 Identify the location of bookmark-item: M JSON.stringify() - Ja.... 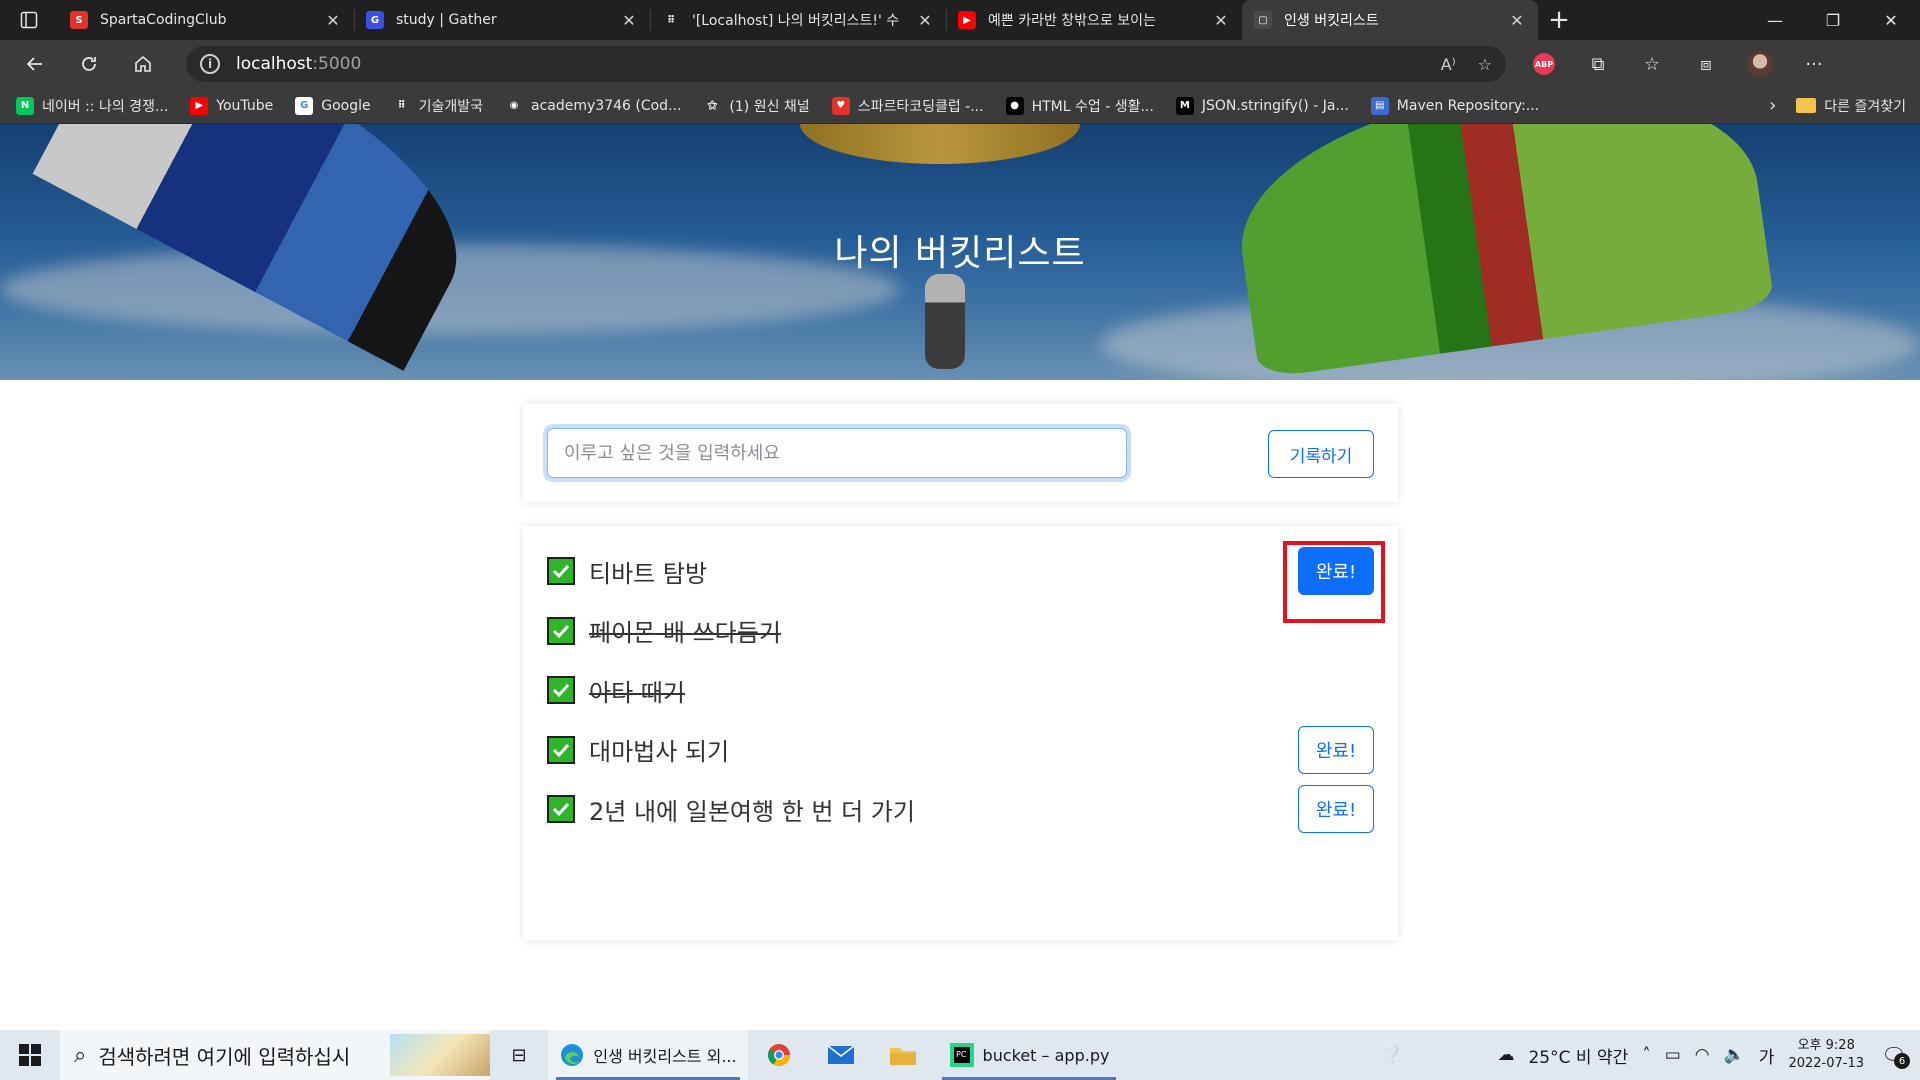
(1262, 105).